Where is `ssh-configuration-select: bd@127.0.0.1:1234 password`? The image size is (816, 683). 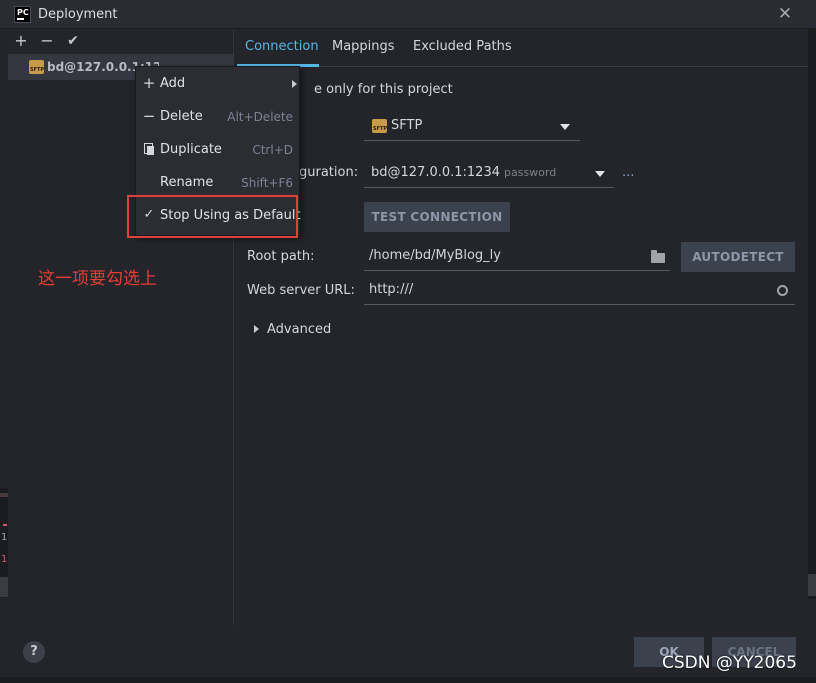 ssh-configuration-select: bd@127.0.0.1:1234 password is located at coordinates (489, 173).